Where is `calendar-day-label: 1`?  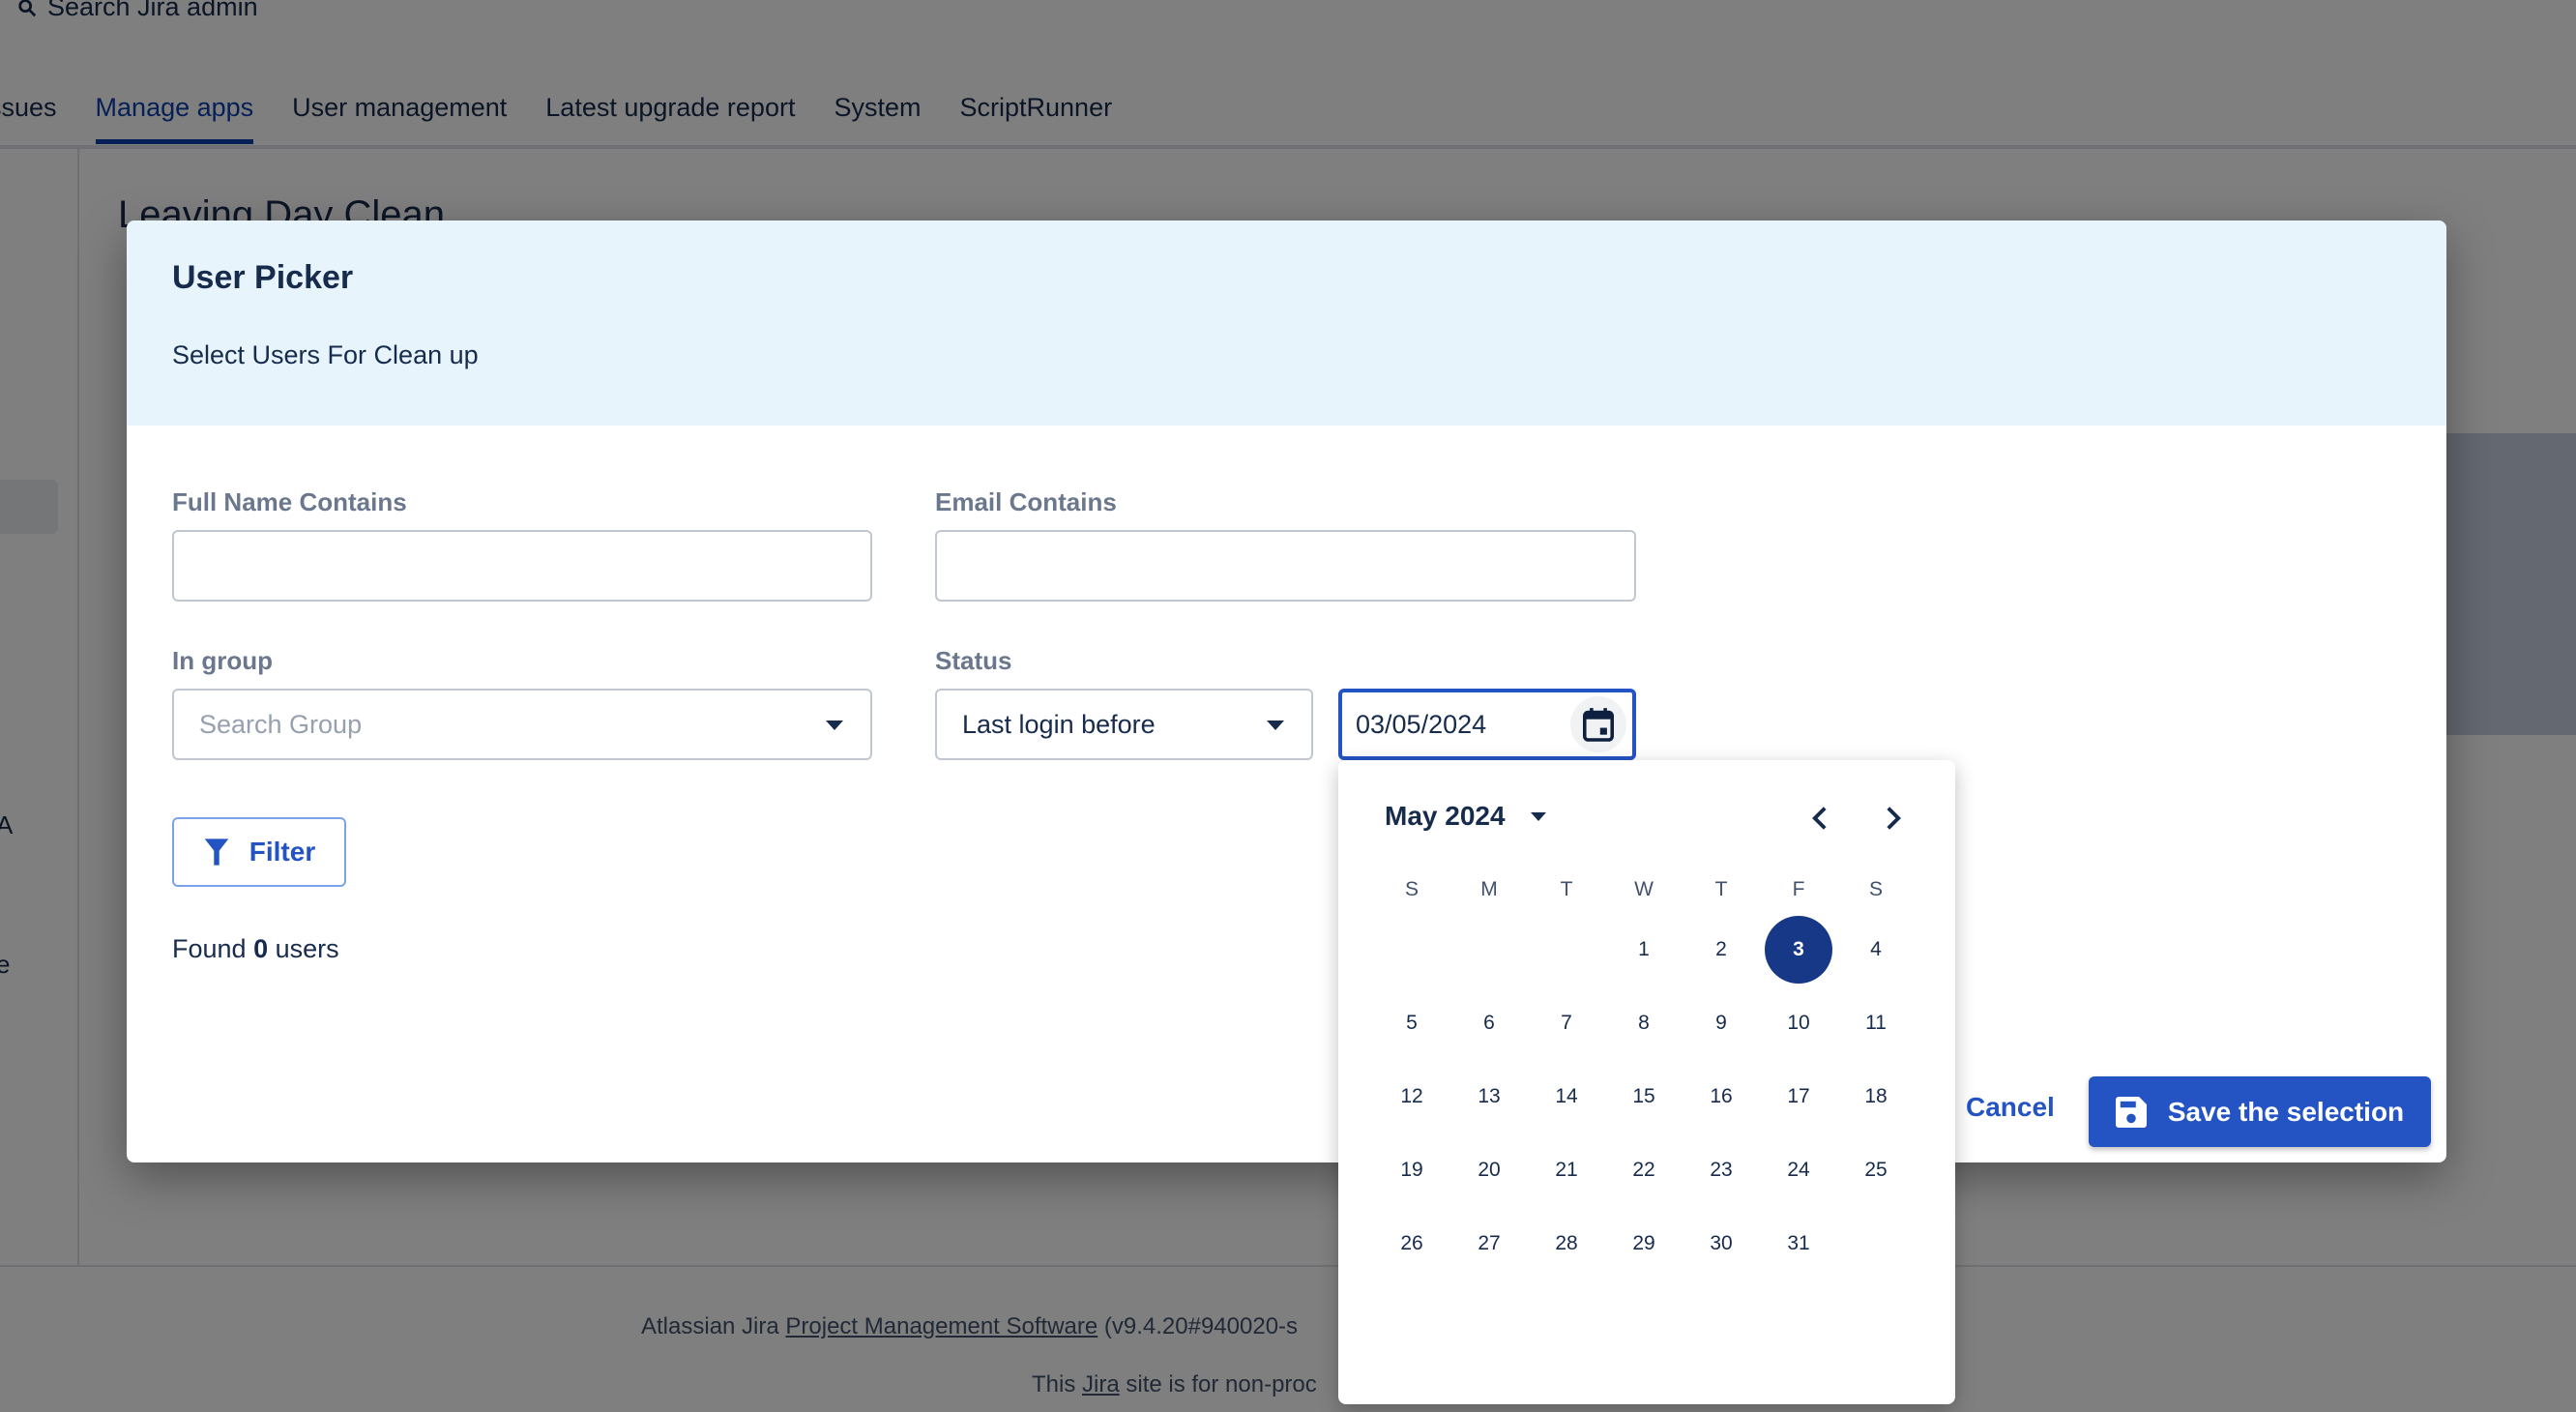
calendar-day-label: 1 is located at coordinates (1644, 949).